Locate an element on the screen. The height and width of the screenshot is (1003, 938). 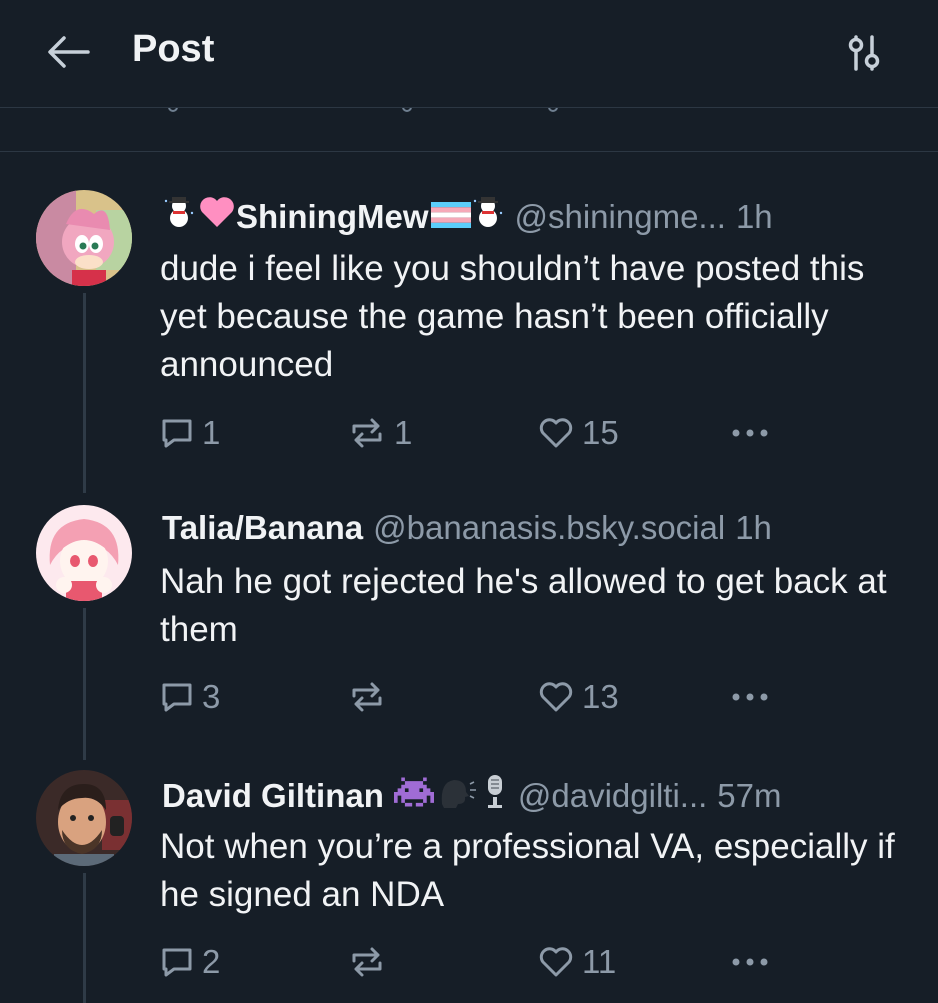
repost-button: 1 is located at coordinates (380, 433).